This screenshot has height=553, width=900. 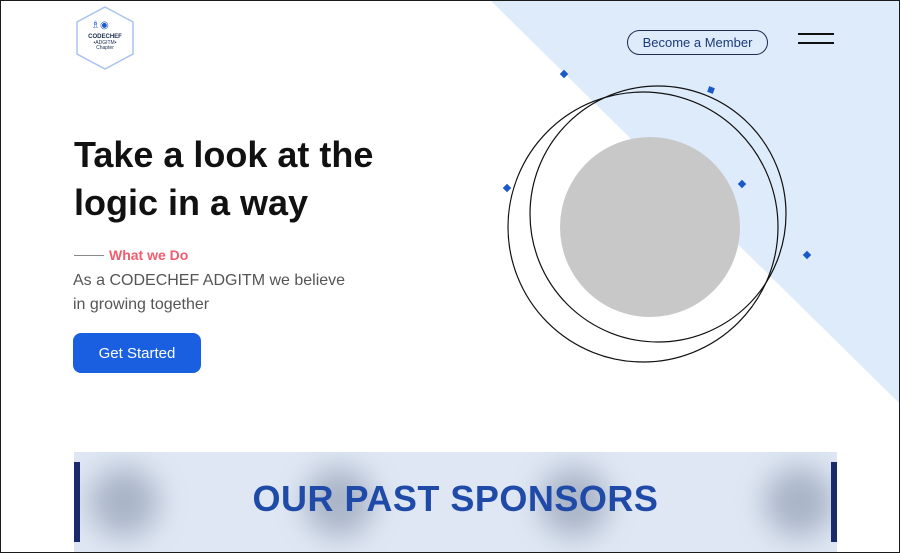 I want to click on codechef-logo-icon: ♗◉, so click(x=100, y=25).